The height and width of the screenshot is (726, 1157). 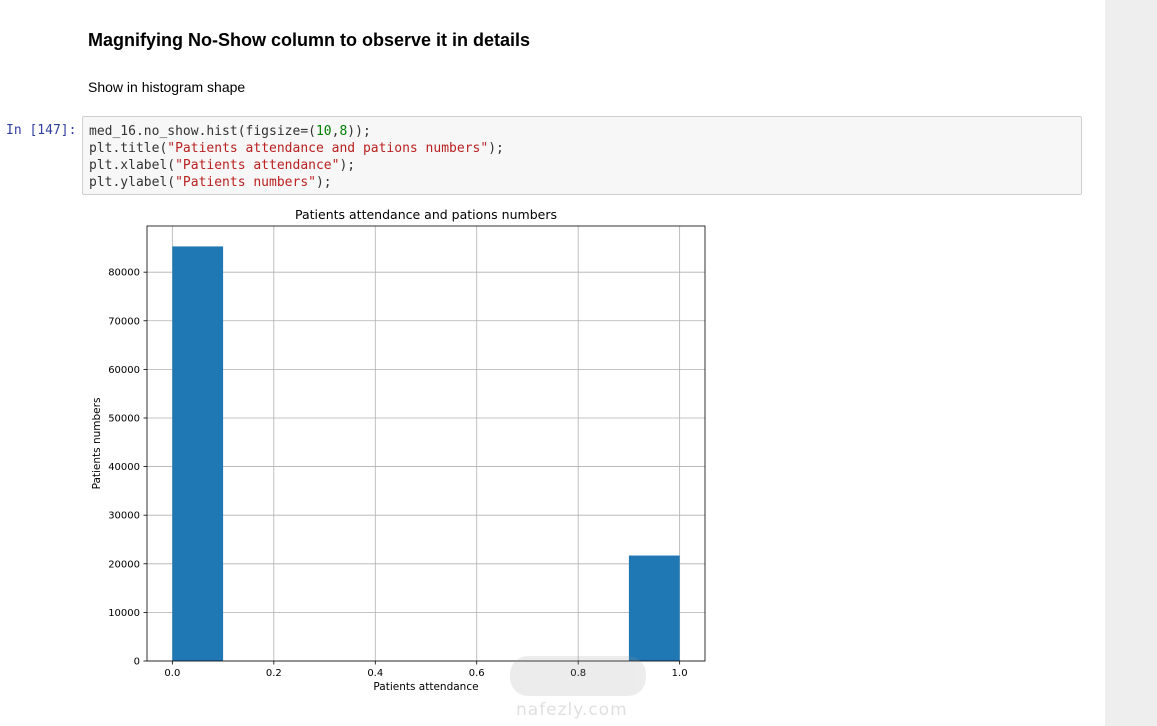 What do you see at coordinates (124, 370) in the screenshot?
I see `y-tick-label: 60000` at bounding box center [124, 370].